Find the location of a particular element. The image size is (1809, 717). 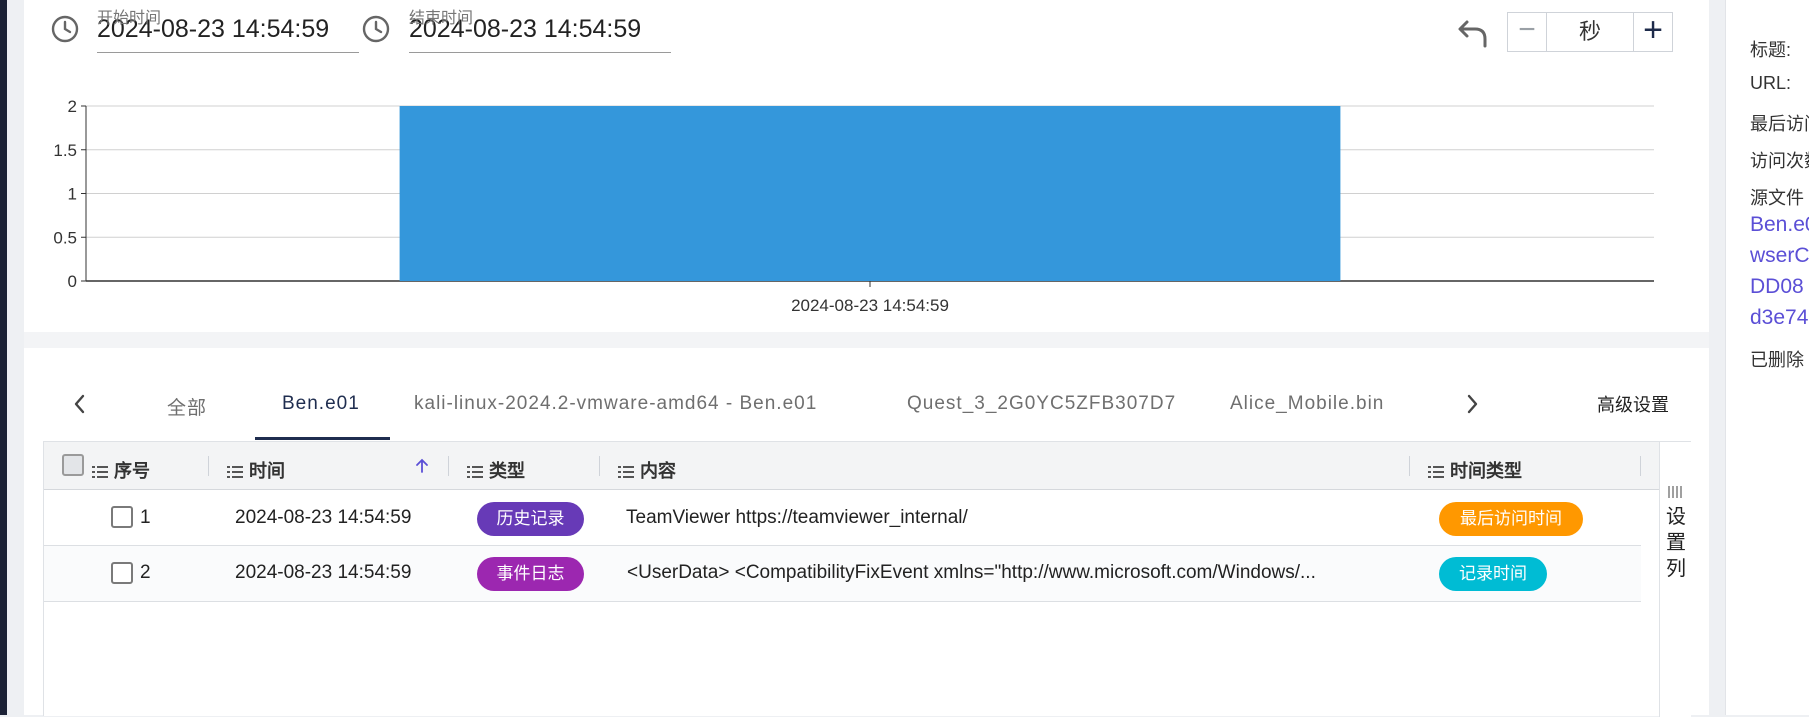

detail-last-visit-label: 最后访问 is located at coordinates (1779, 124).